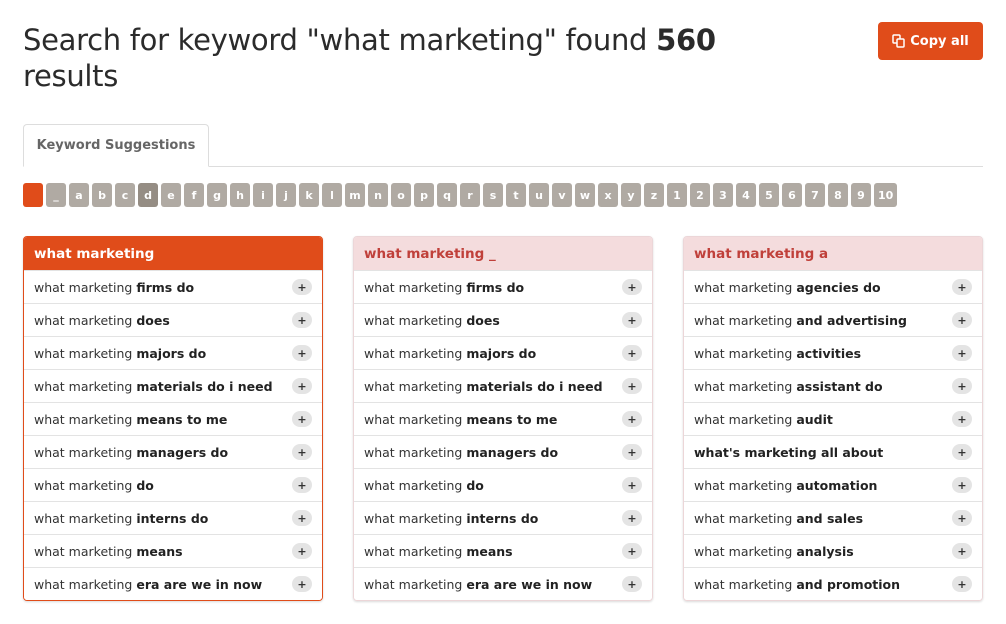  Describe the element at coordinates (654, 195) in the screenshot. I see `letter-filter-z: z` at that location.